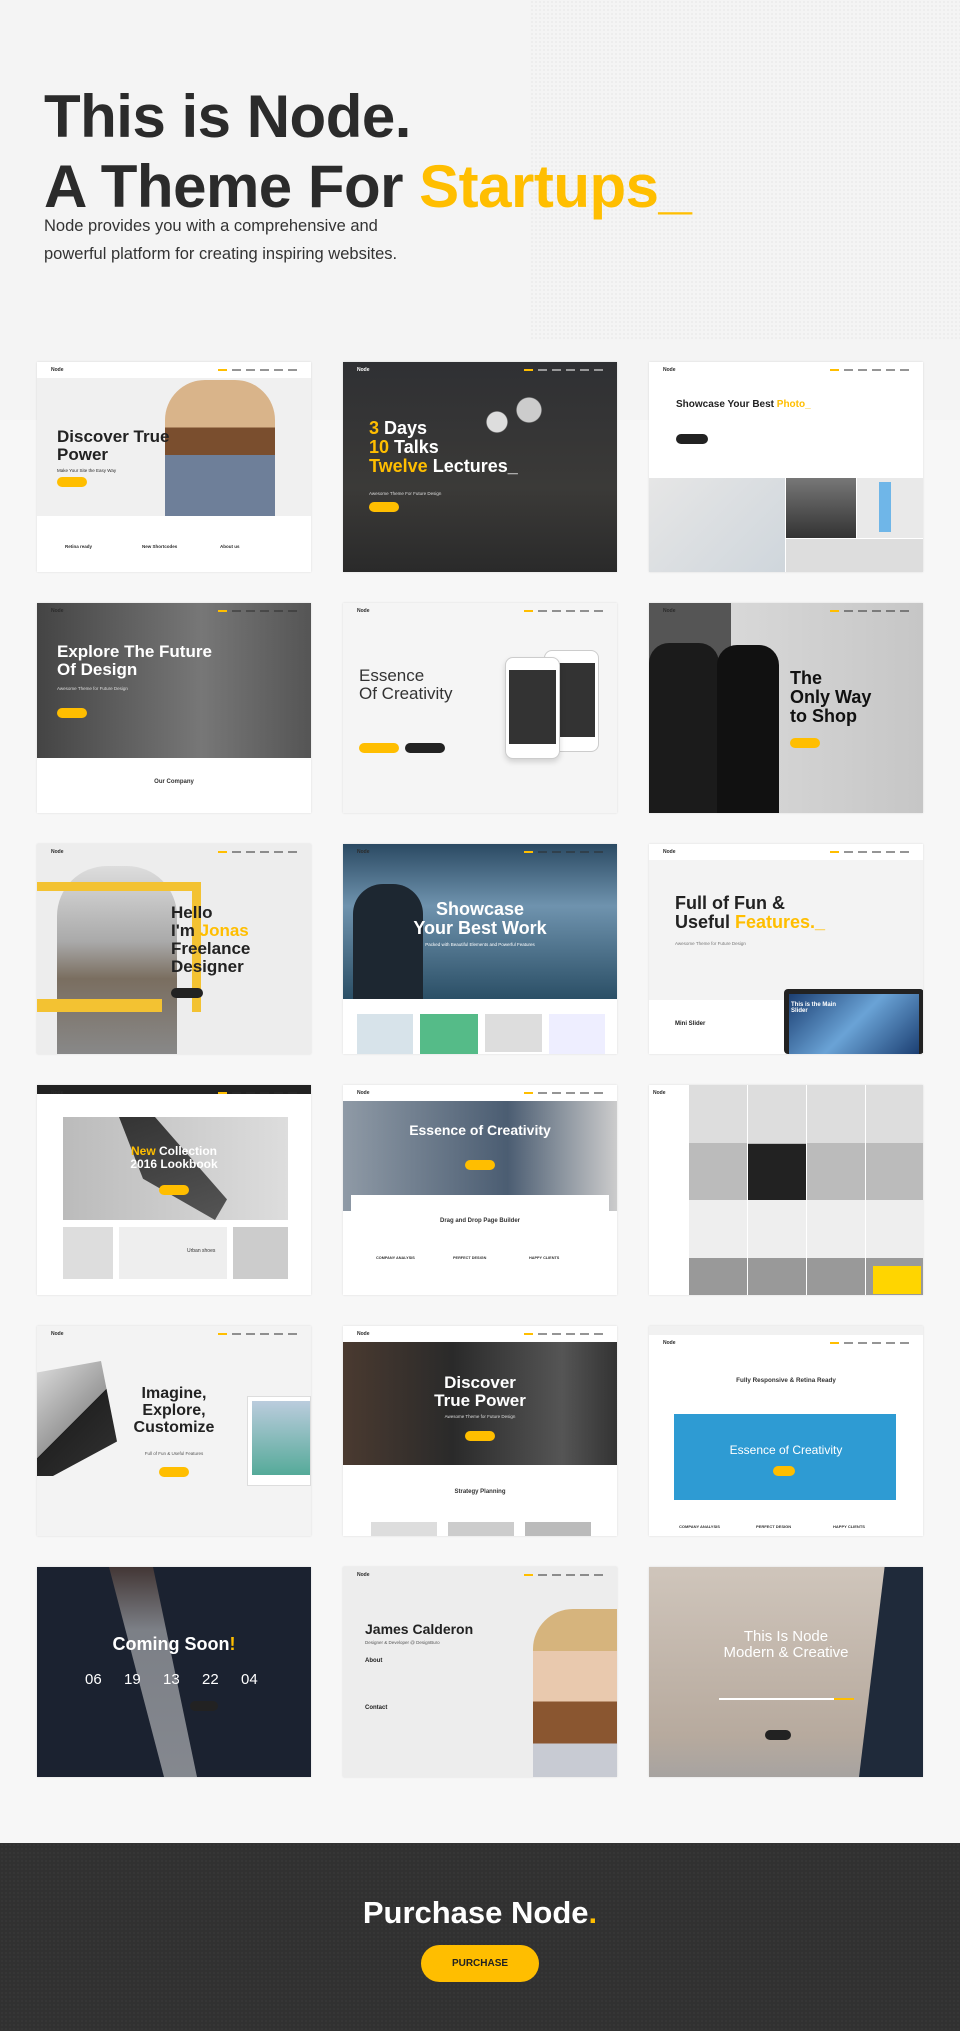 This screenshot has height=2031, width=960. I want to click on headline-line: Of Creativity, so click(406, 693).